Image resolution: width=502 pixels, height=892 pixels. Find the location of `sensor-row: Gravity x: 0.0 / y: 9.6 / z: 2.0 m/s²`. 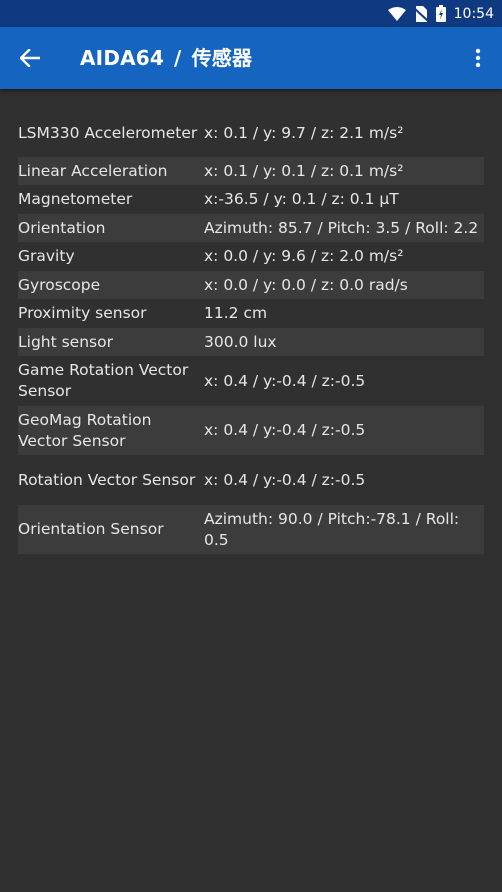

sensor-row: Gravity x: 0.0 / y: 9.6 / z: 2.0 m/s² is located at coordinates (251, 256).